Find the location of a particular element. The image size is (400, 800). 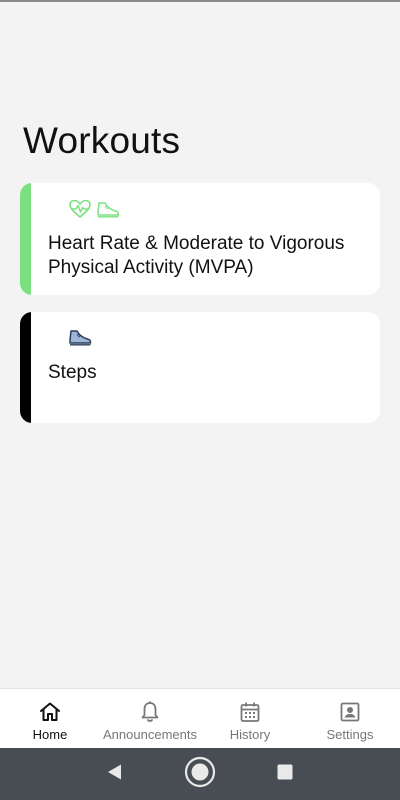

back-button is located at coordinates (115, 774).